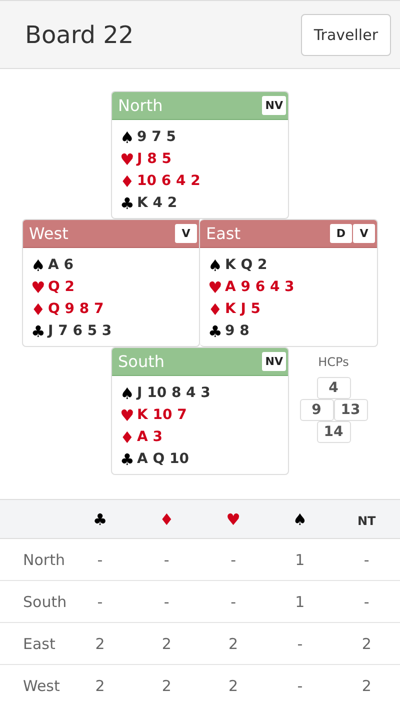 This screenshot has width=400, height=706. Describe the element at coordinates (333, 362) in the screenshot. I see `hcp-label: HCPs` at that location.